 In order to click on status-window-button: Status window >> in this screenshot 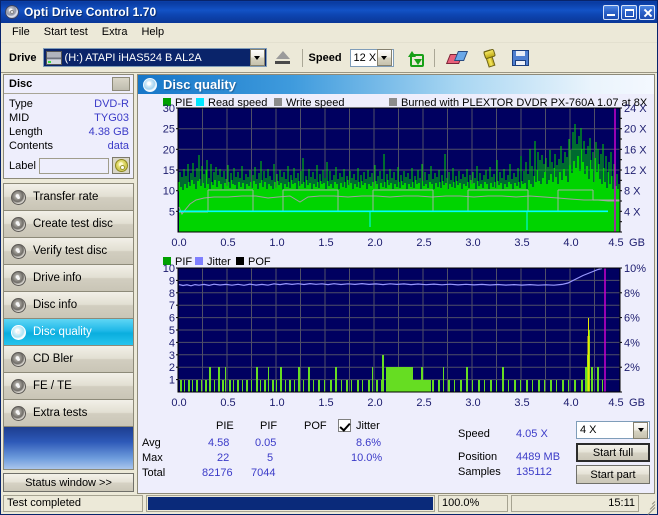, I will do `click(68, 482)`.